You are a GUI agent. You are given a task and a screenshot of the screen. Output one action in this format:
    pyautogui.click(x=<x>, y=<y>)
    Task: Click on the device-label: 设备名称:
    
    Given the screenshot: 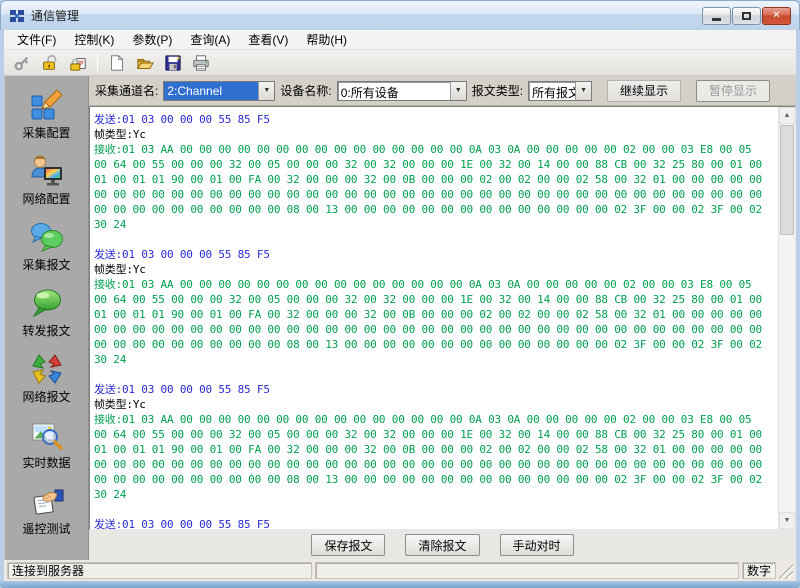 What is the action you would take?
    pyautogui.click(x=306, y=91)
    